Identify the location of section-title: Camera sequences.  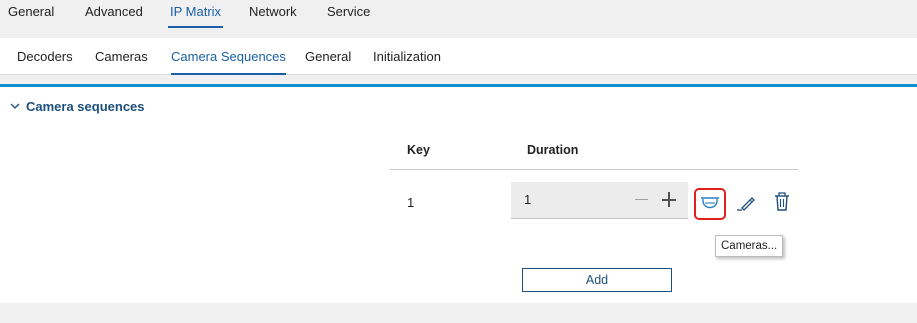
(85, 106).